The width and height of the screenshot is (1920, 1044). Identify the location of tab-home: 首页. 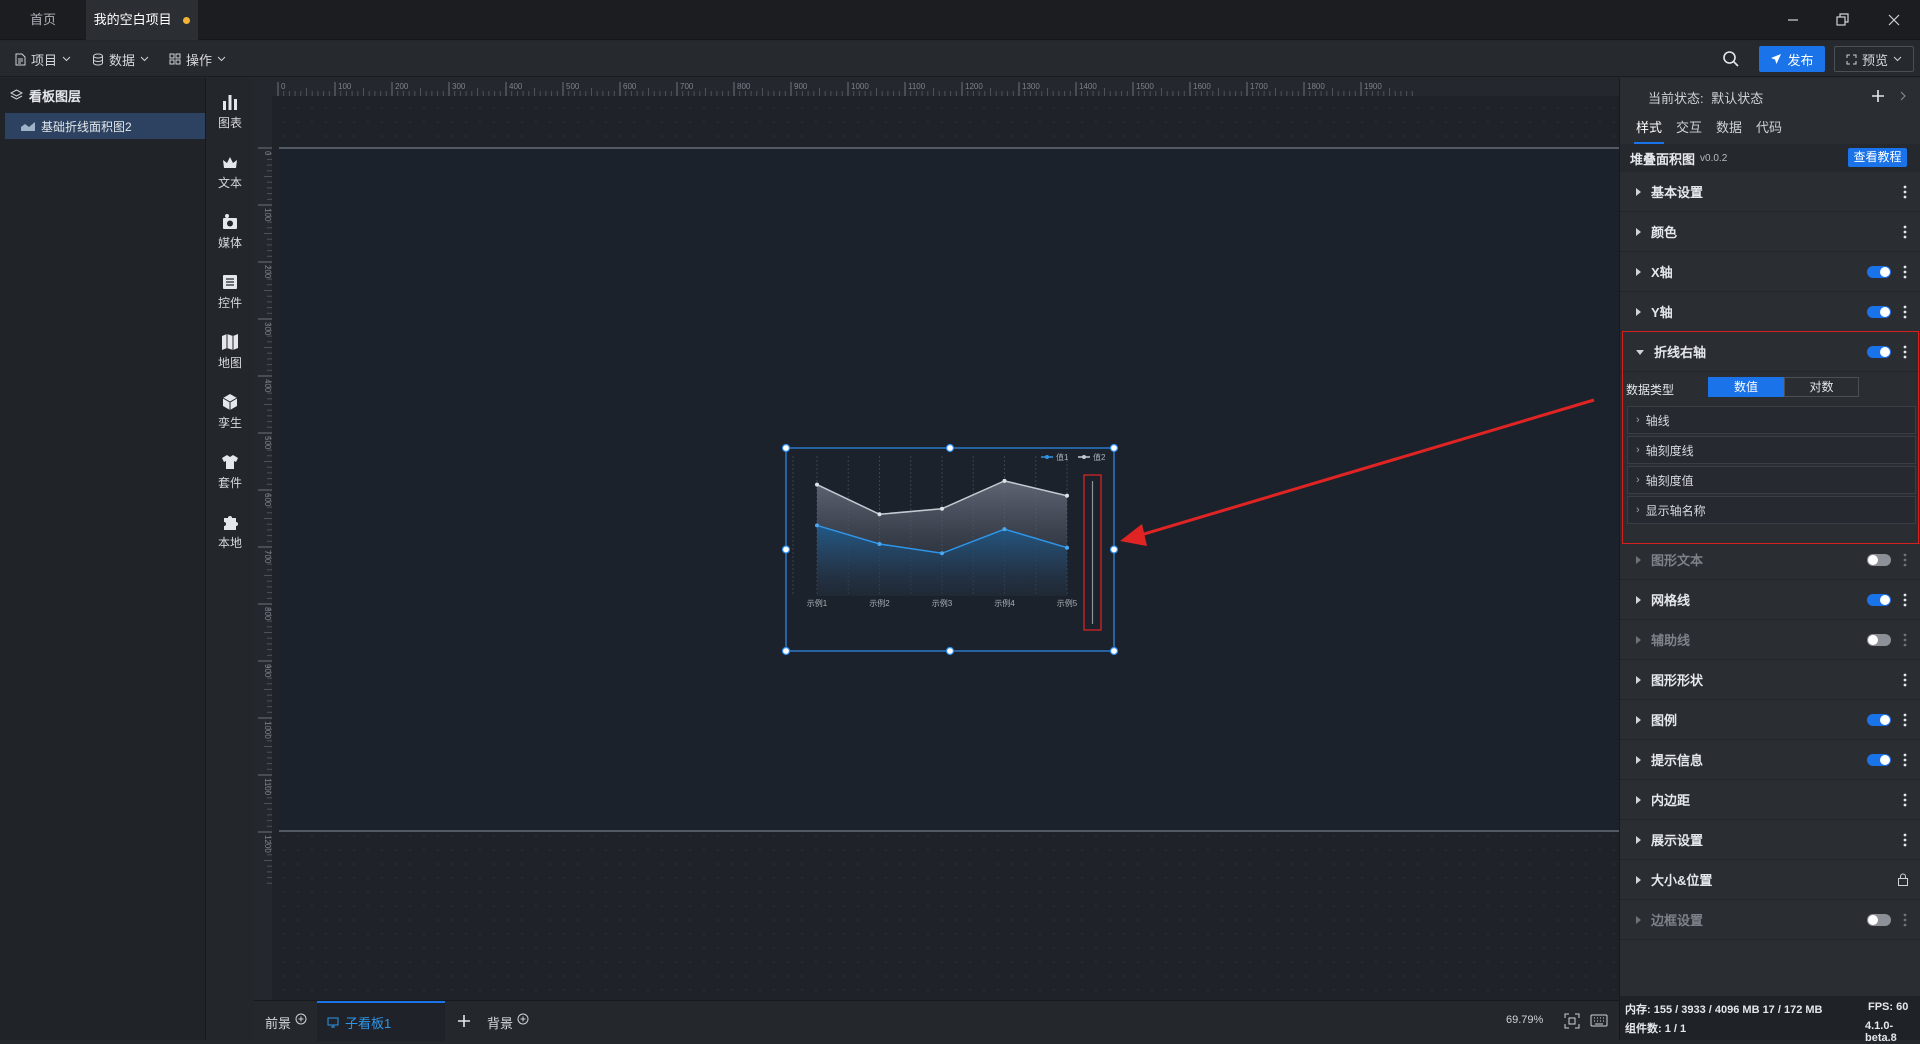
(43, 20).